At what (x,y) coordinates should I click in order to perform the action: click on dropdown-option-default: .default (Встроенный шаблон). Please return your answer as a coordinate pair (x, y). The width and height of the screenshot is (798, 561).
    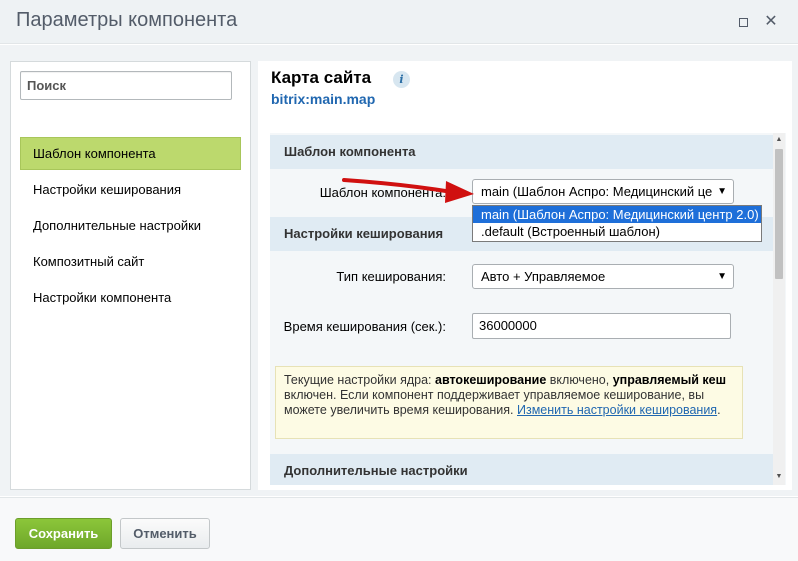
    Looking at the image, I should click on (617, 231).